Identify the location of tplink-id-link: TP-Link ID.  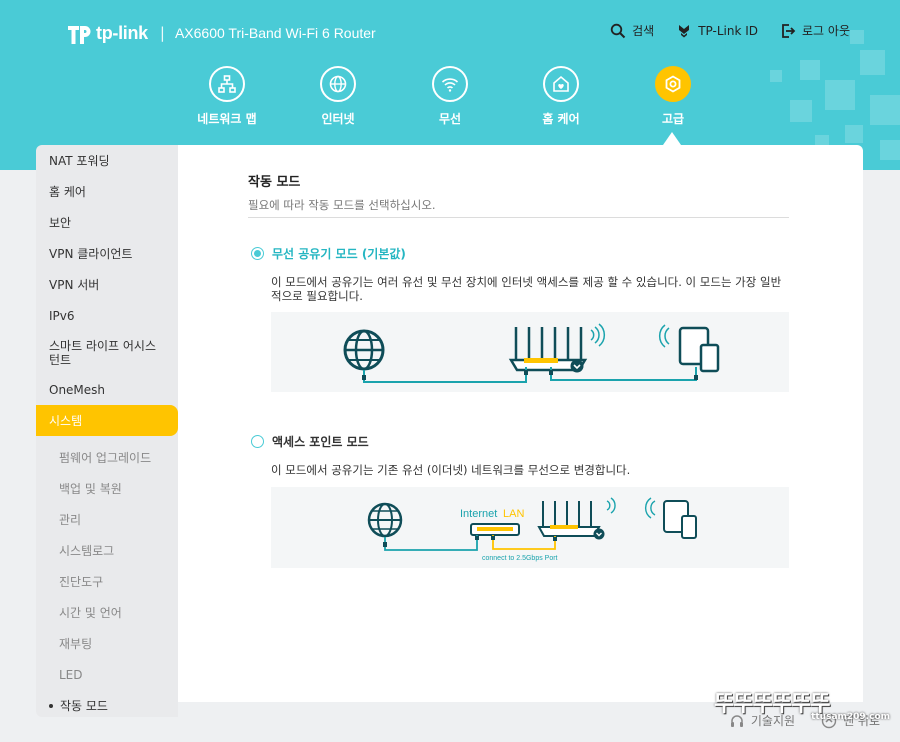
(717, 30).